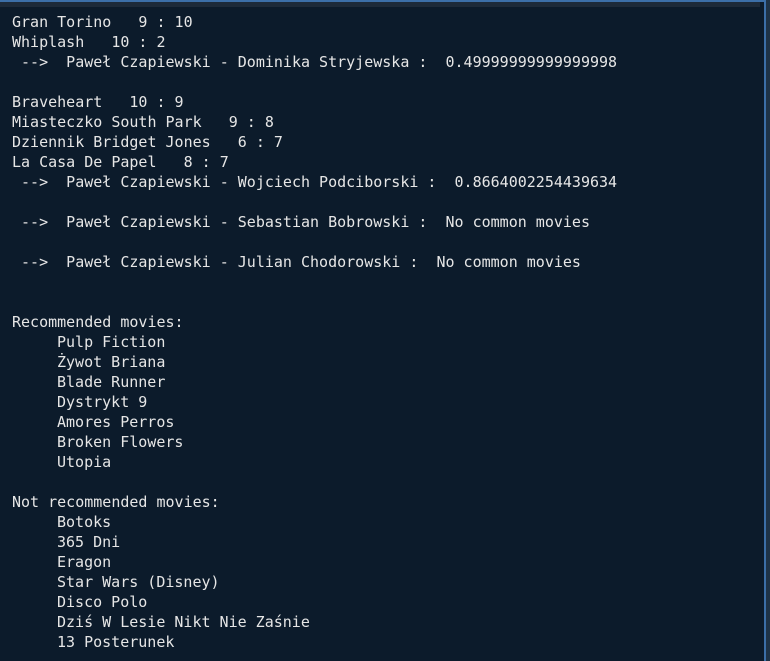 Image resolution: width=770 pixels, height=661 pixels. Describe the element at coordinates (111, 342) in the screenshot. I see `recommended-item: Pulp Fiction` at that location.